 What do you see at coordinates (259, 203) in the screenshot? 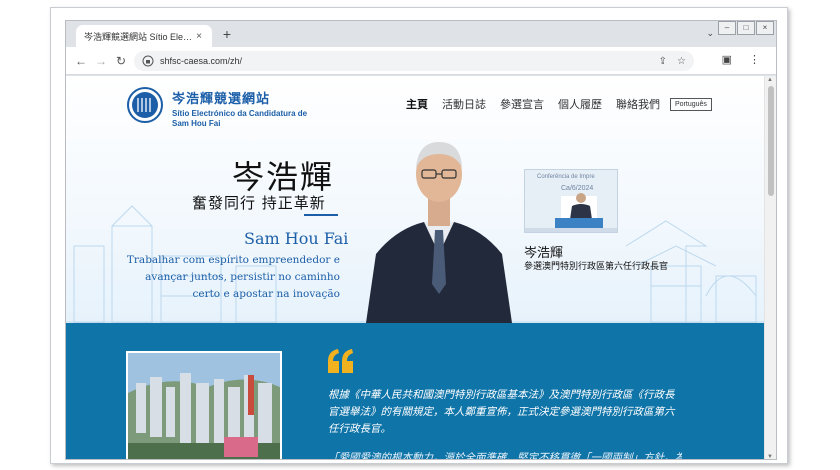
I see `hero-motto-chinese: 奮發同行 持正革新` at bounding box center [259, 203].